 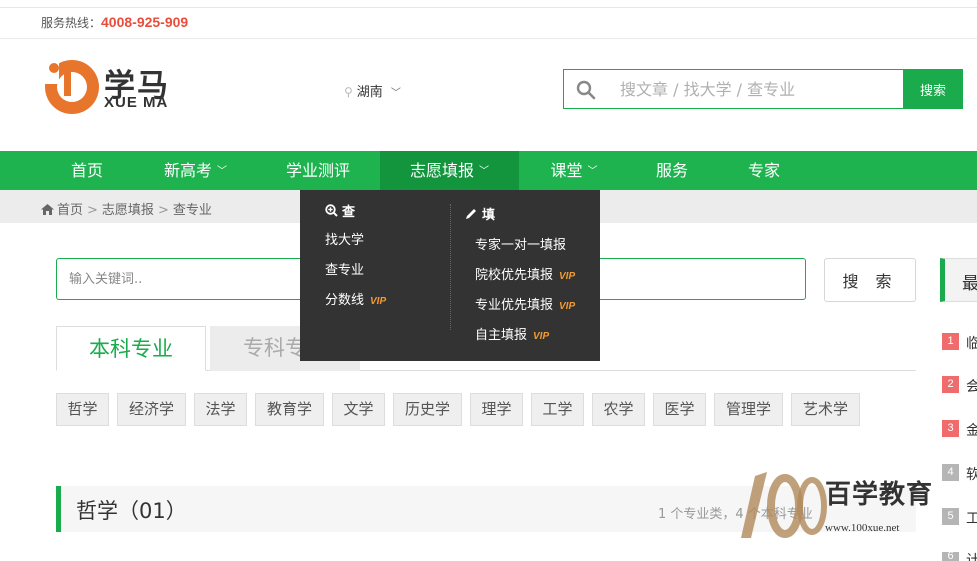 I want to click on nav-service: 服务, so click(x=672, y=170).